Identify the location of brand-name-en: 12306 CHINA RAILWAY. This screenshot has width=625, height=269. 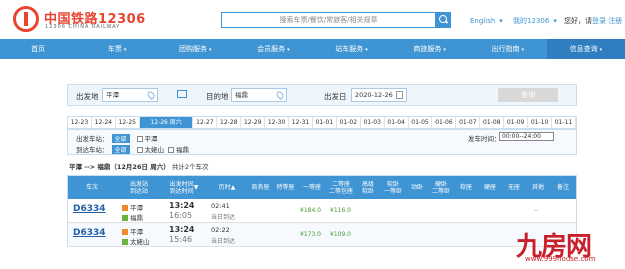
(83, 27).